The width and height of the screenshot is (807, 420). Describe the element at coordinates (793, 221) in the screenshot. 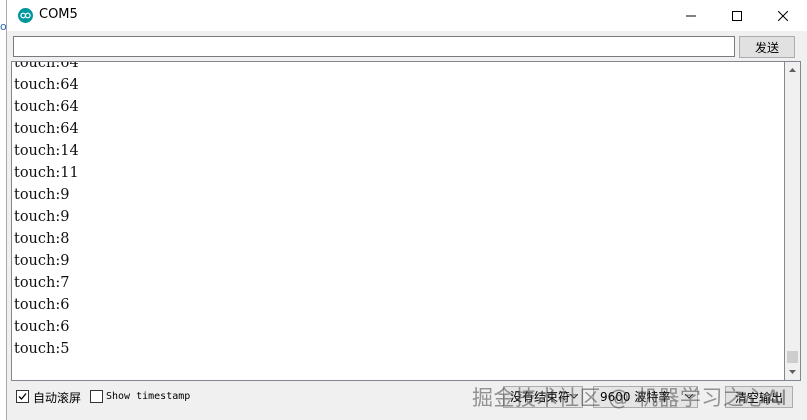

I see `vertical-scrollbar` at that location.